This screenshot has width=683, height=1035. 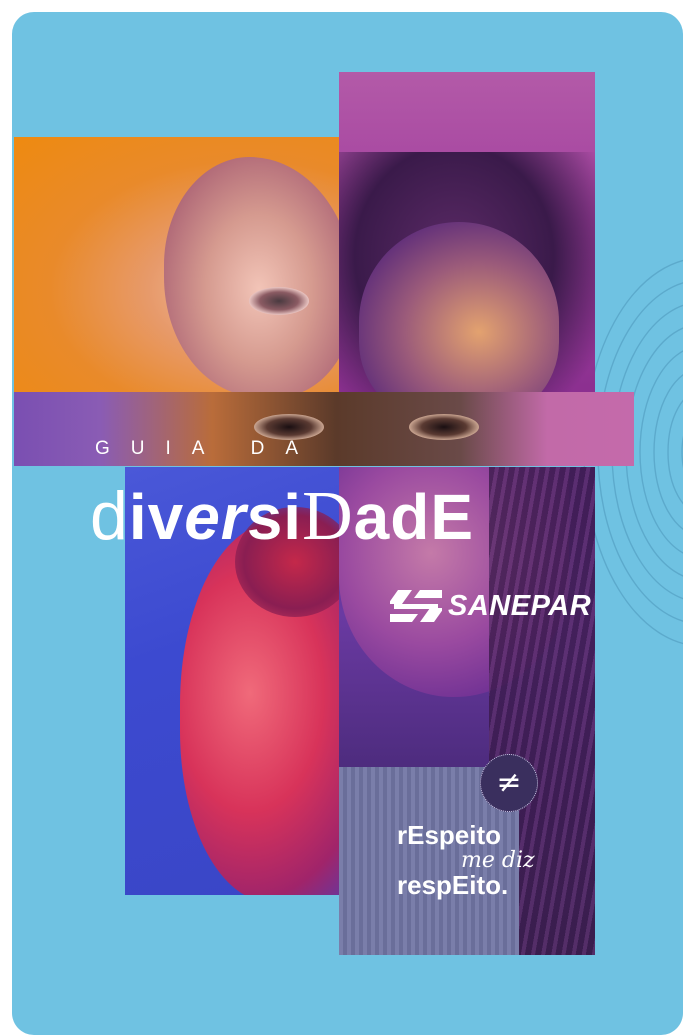 What do you see at coordinates (509, 783) in the screenshot?
I see `not-equal-seal-icon: ≠` at bounding box center [509, 783].